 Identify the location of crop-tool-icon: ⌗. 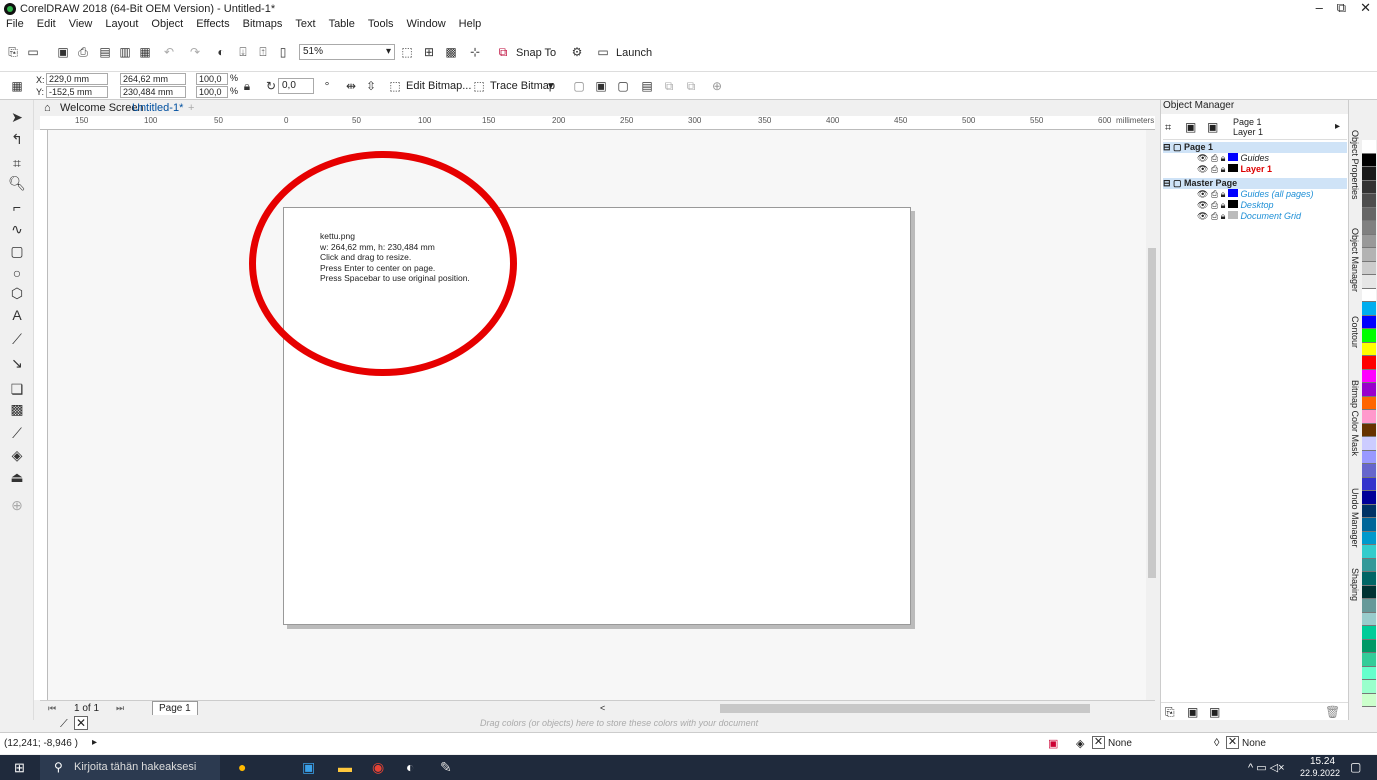
(17, 163).